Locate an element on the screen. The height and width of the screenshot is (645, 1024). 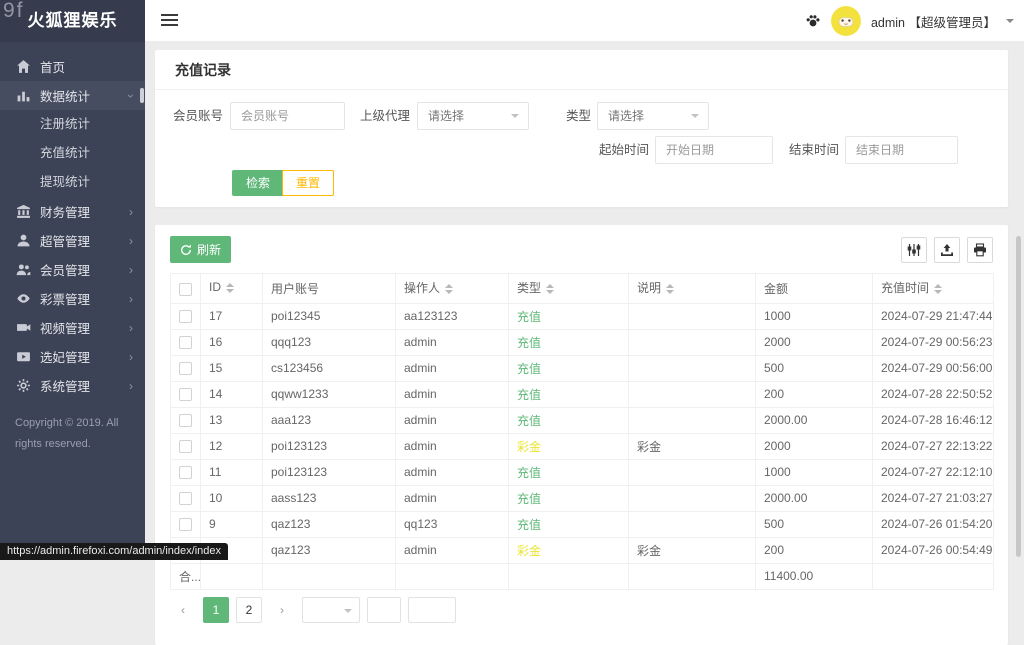
sidebar-item: 选妃管理 › is located at coordinates (72, 356).